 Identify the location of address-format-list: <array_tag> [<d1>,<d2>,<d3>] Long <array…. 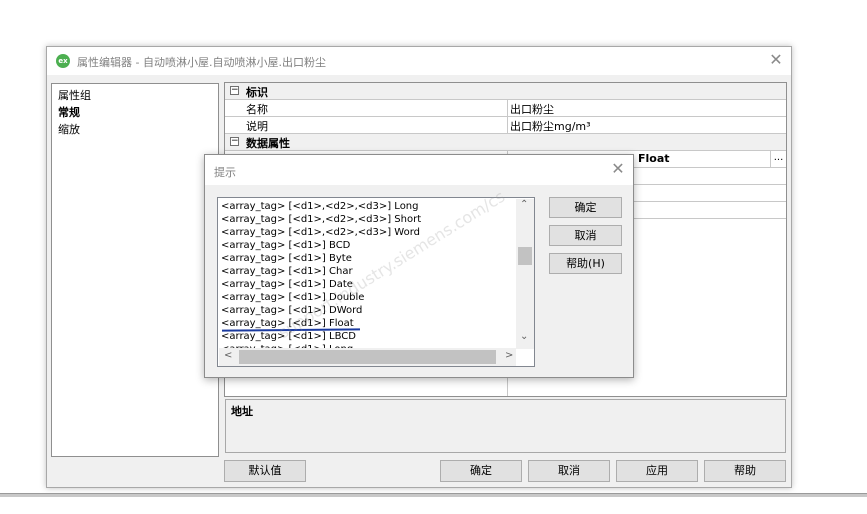
(376, 282).